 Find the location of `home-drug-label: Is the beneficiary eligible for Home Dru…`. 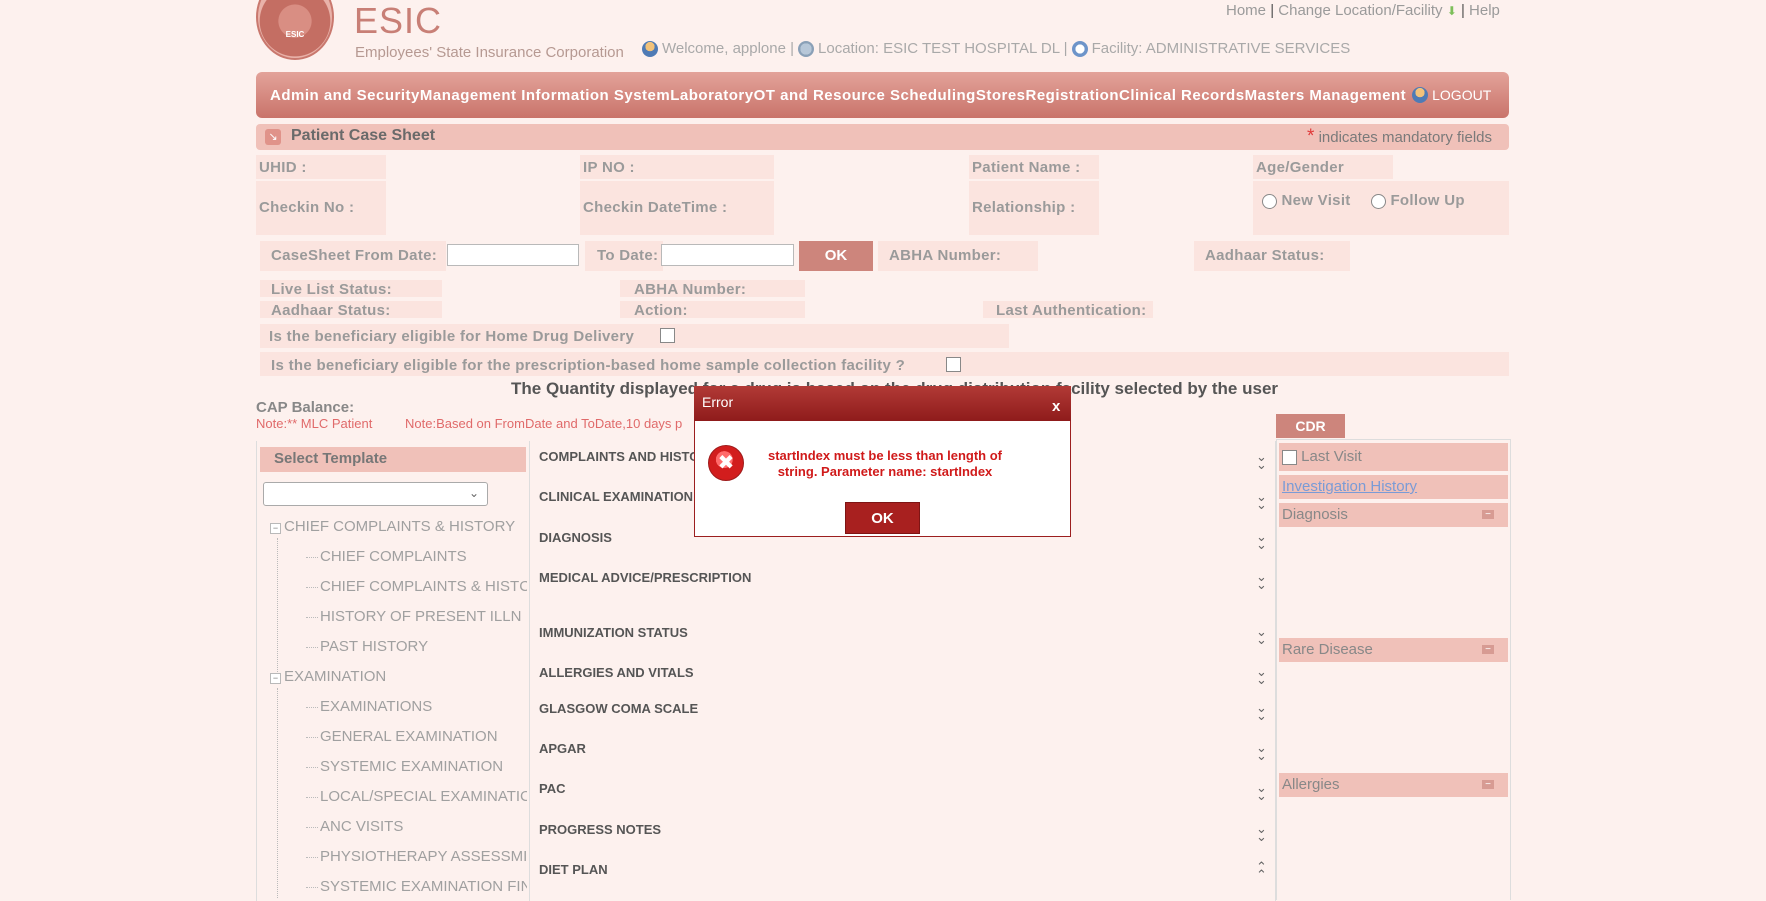

home-drug-label: Is the beneficiary eligible for Home Dru… is located at coordinates (452, 336).